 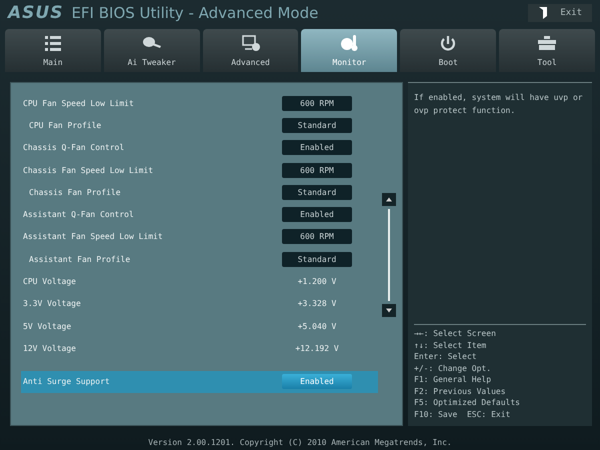 What do you see at coordinates (74, 192) in the screenshot?
I see `setting-label: Chassis Fan Profile` at bounding box center [74, 192].